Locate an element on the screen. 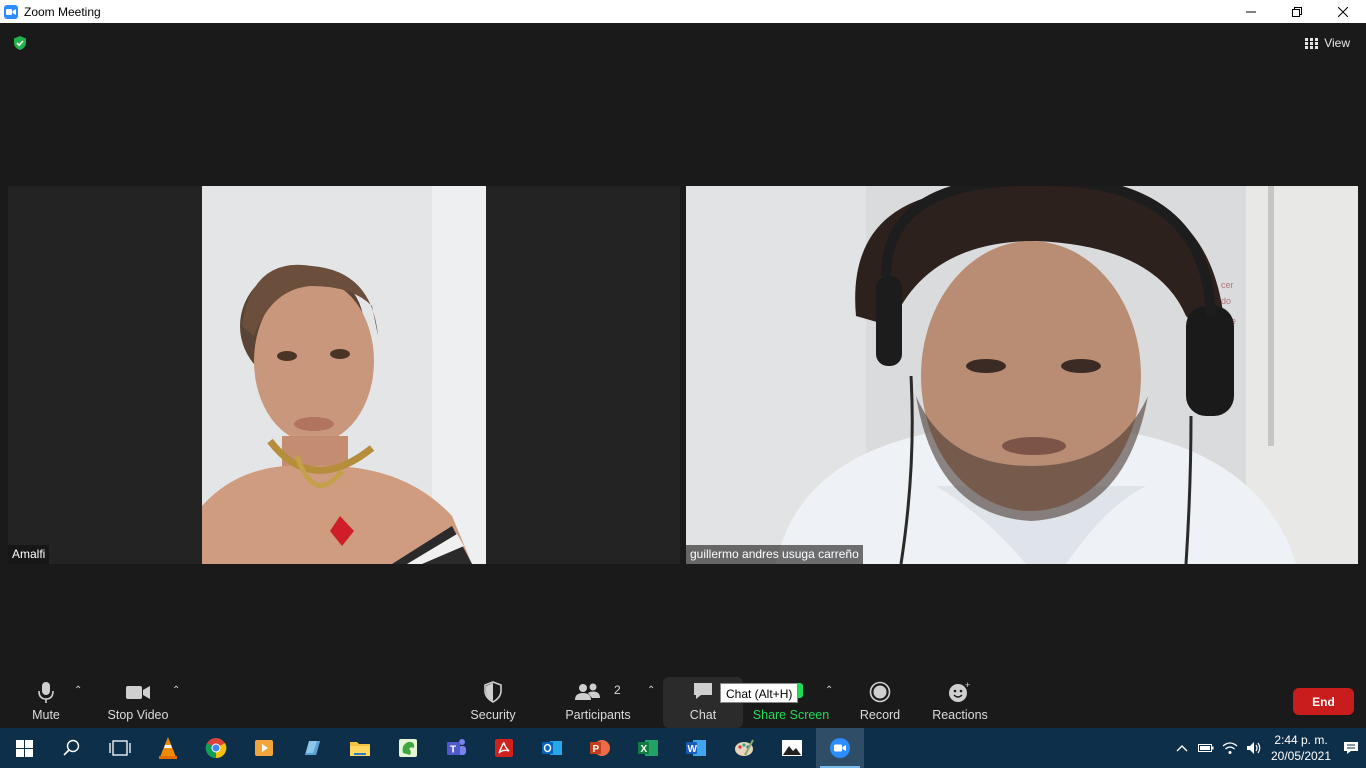 The width and height of the screenshot is (1366, 768). participant-video is located at coordinates (344, 375).